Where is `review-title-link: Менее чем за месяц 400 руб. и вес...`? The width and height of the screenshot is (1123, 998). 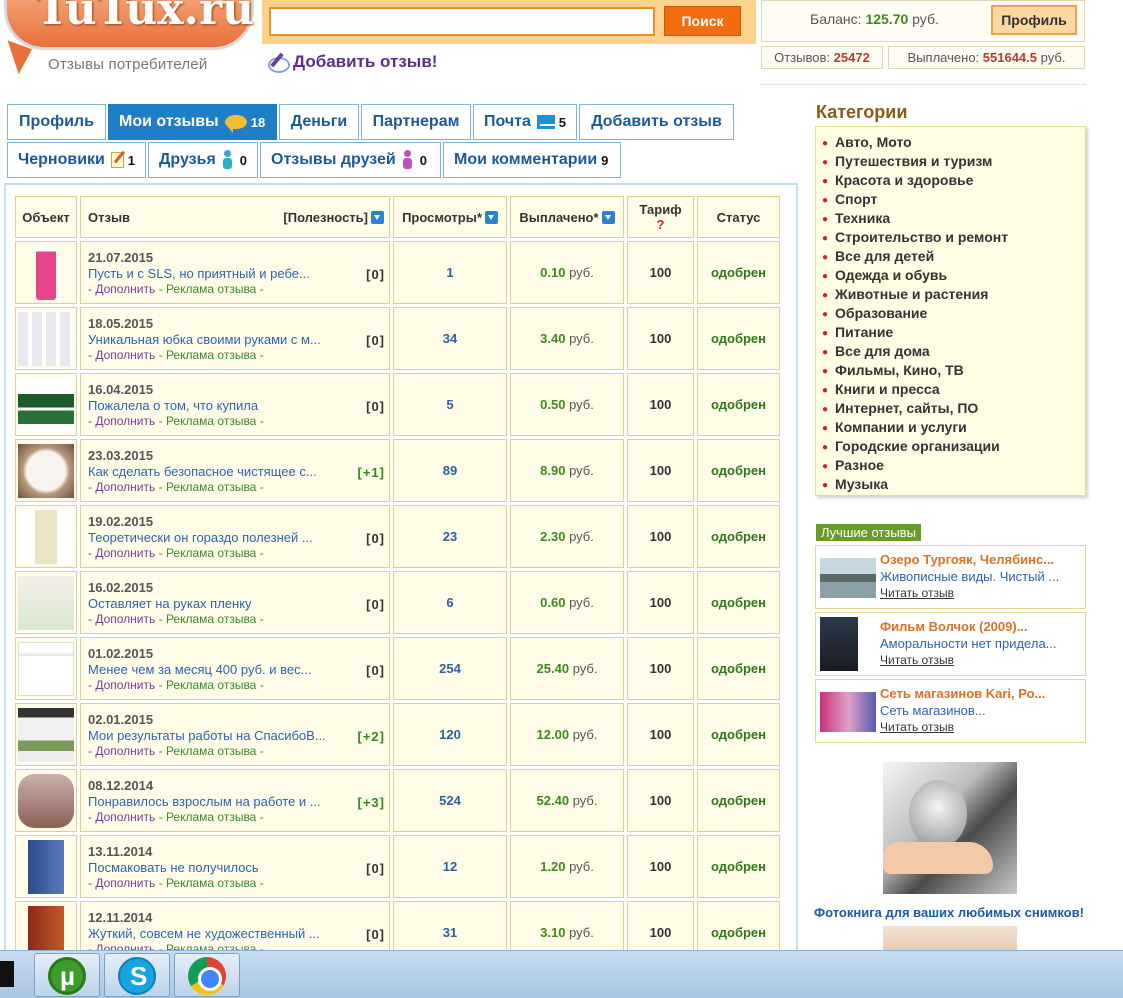
review-title-link: Менее чем за месяц 400 руб. и вес... is located at coordinates (215, 669).